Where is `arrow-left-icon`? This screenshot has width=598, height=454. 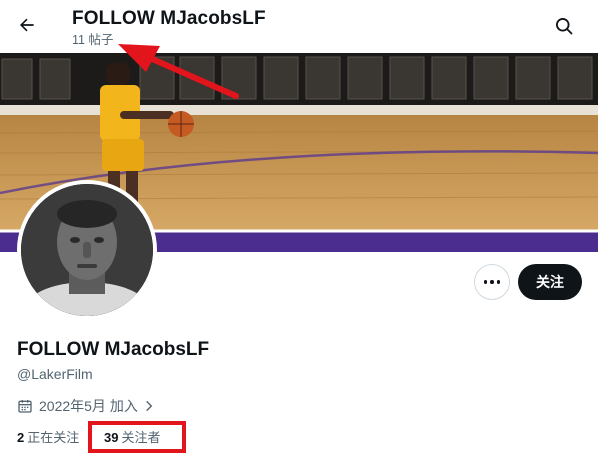
arrow-left-icon is located at coordinates (27, 25).